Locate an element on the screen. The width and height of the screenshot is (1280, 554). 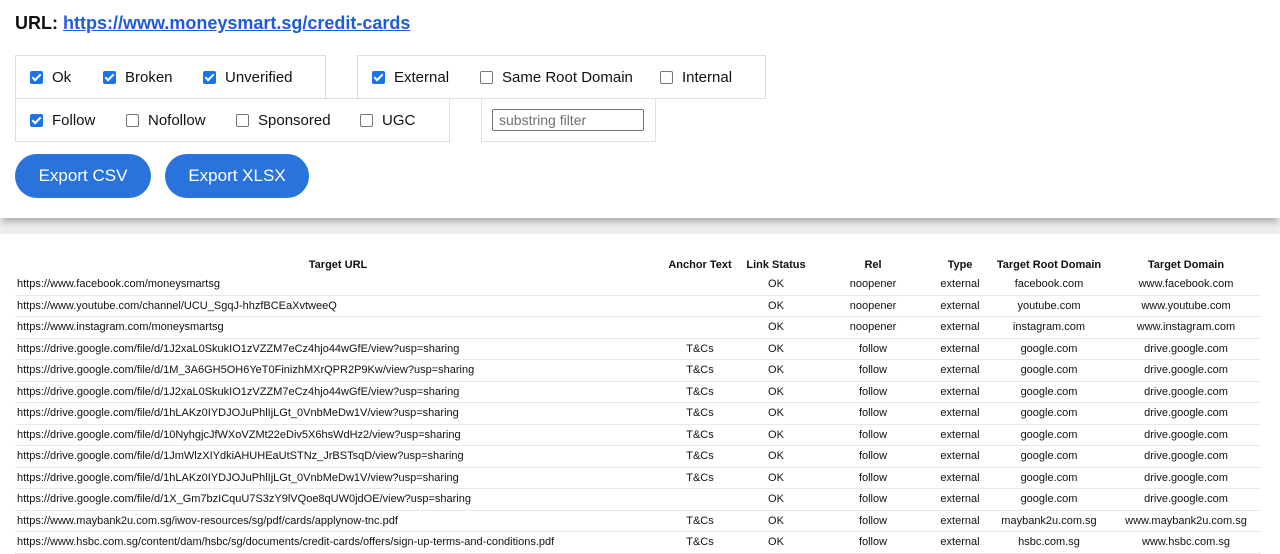
cell-target-url: https://www.instagram.com/moneysmartsg is located at coordinates (338, 327).